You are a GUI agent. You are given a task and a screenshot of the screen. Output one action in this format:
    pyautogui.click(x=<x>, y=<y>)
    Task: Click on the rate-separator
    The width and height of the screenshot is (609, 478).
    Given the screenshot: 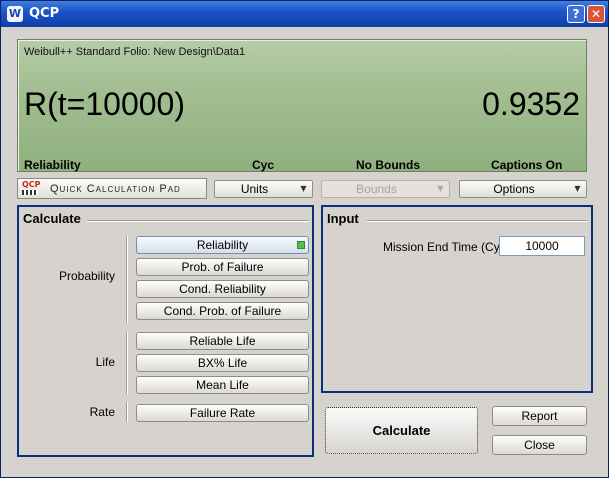 What is the action you would take?
    pyautogui.click(x=127, y=412)
    